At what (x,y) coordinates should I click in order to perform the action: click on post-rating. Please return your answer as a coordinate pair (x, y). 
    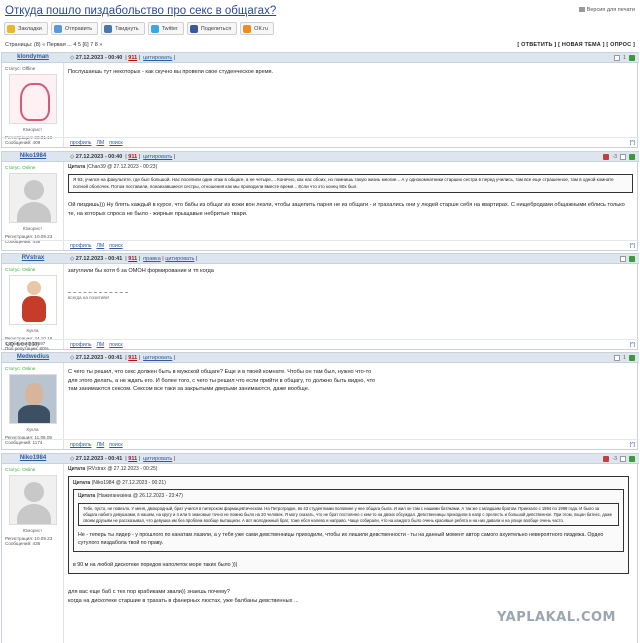
    Looking at the image, I should click on (627, 259).